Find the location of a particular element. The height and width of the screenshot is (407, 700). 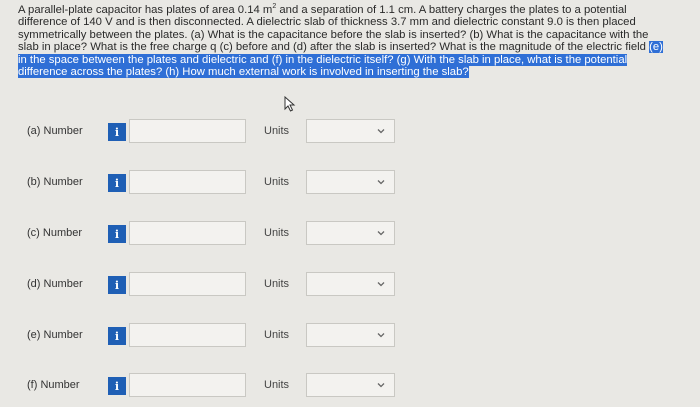

part-label: (f) Number is located at coordinates (53, 385).